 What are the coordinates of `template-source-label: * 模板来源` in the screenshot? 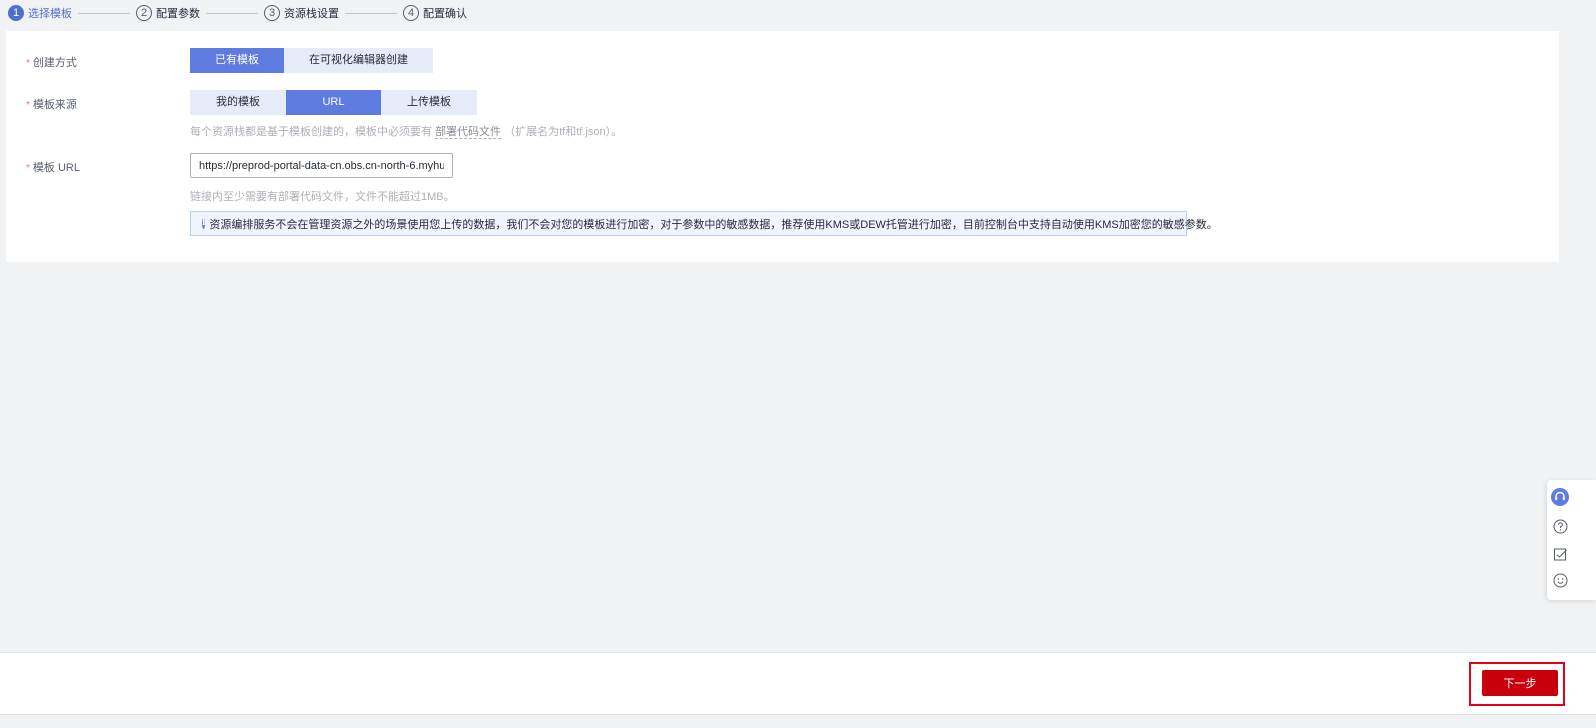 It's located at (51, 105).